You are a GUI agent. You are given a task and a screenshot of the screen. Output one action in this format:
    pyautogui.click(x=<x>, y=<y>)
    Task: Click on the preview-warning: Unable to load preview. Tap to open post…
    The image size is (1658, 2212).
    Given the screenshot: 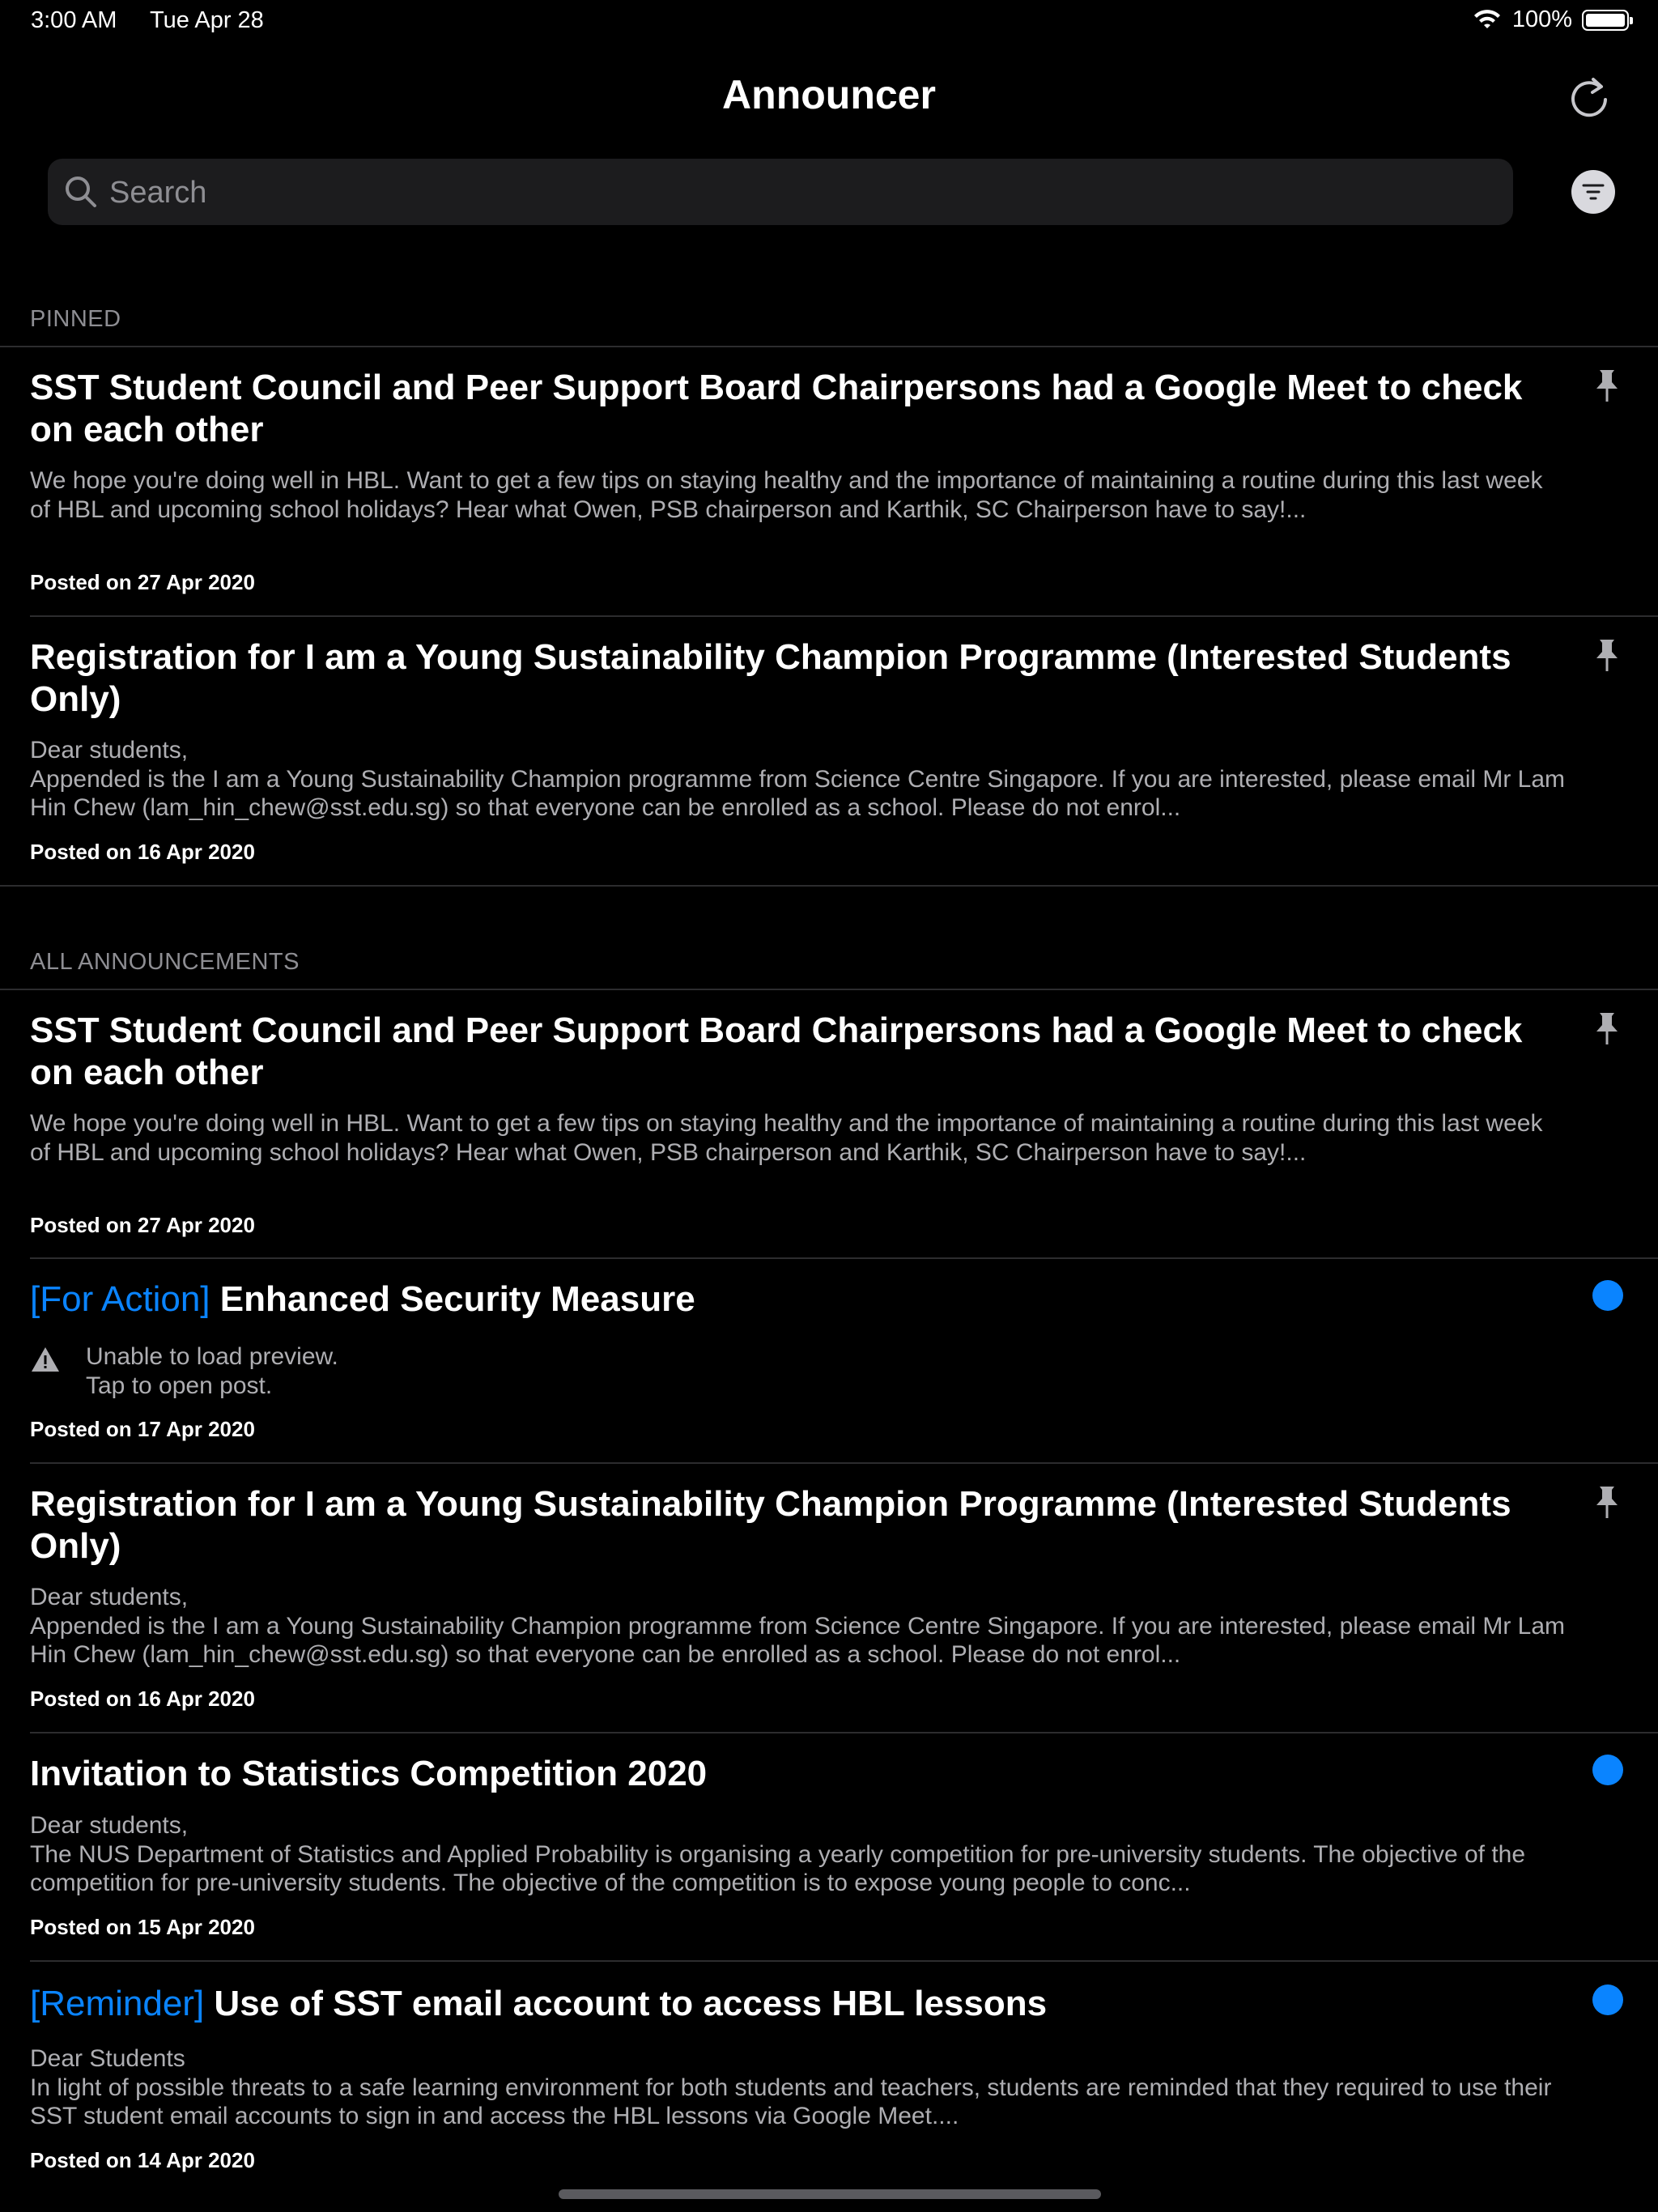 What is the action you would take?
    pyautogui.click(x=212, y=1371)
    